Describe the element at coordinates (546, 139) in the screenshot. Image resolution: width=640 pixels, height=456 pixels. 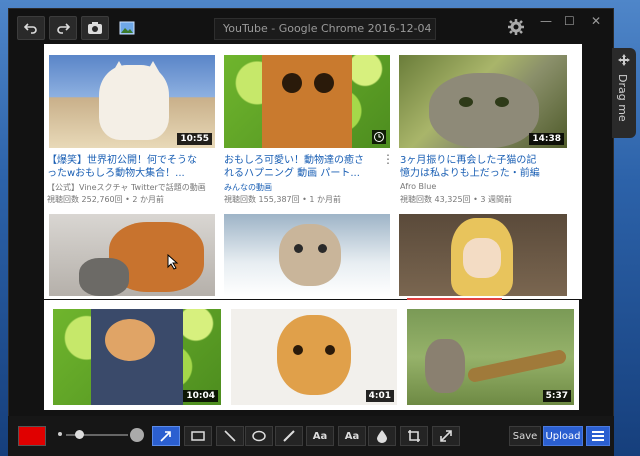
I see `video-duration: 14:38` at that location.